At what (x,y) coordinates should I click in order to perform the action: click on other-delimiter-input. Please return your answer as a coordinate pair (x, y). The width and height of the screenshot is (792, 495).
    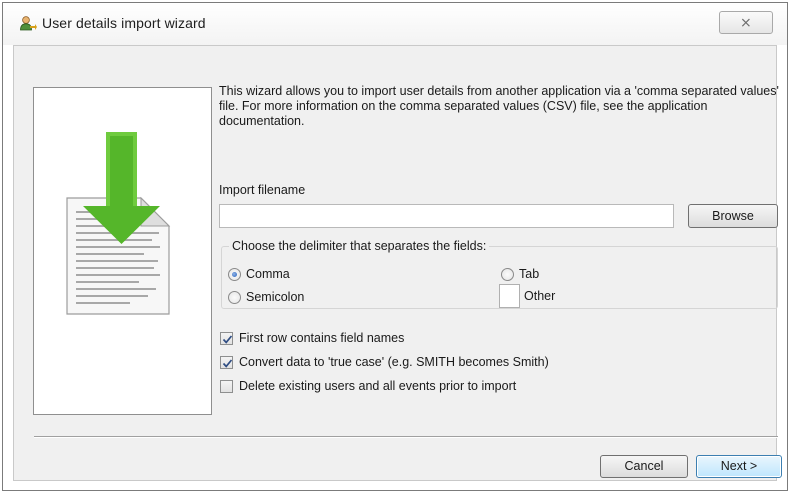
    Looking at the image, I should click on (509, 296).